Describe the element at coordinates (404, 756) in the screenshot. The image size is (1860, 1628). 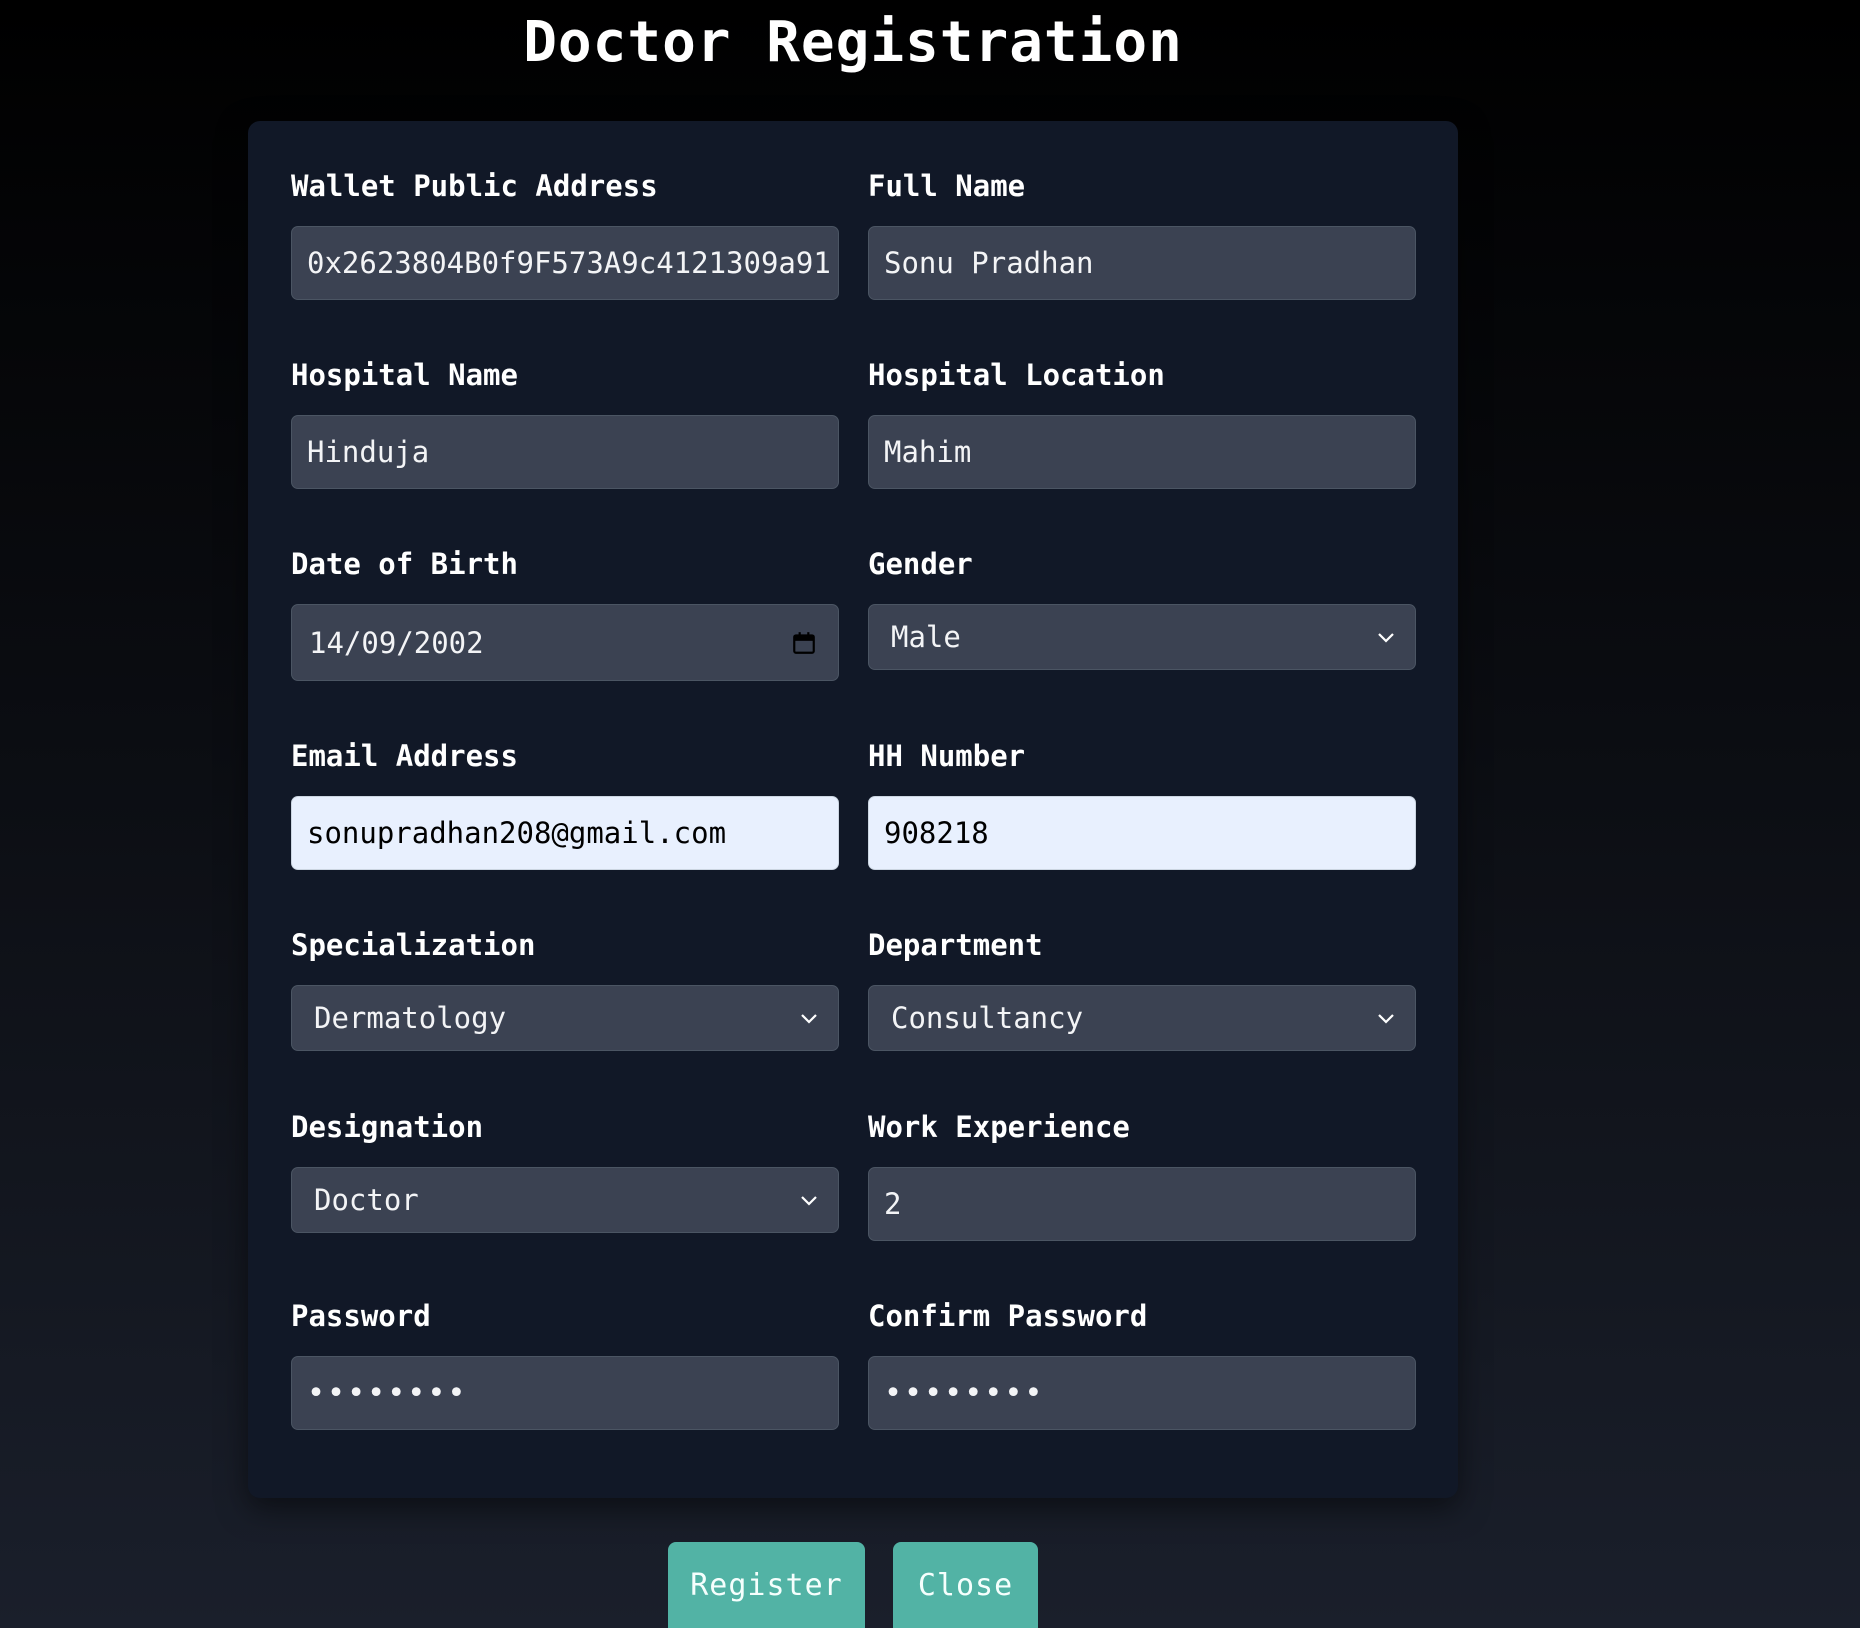
I see `email-label: Email Address` at that location.